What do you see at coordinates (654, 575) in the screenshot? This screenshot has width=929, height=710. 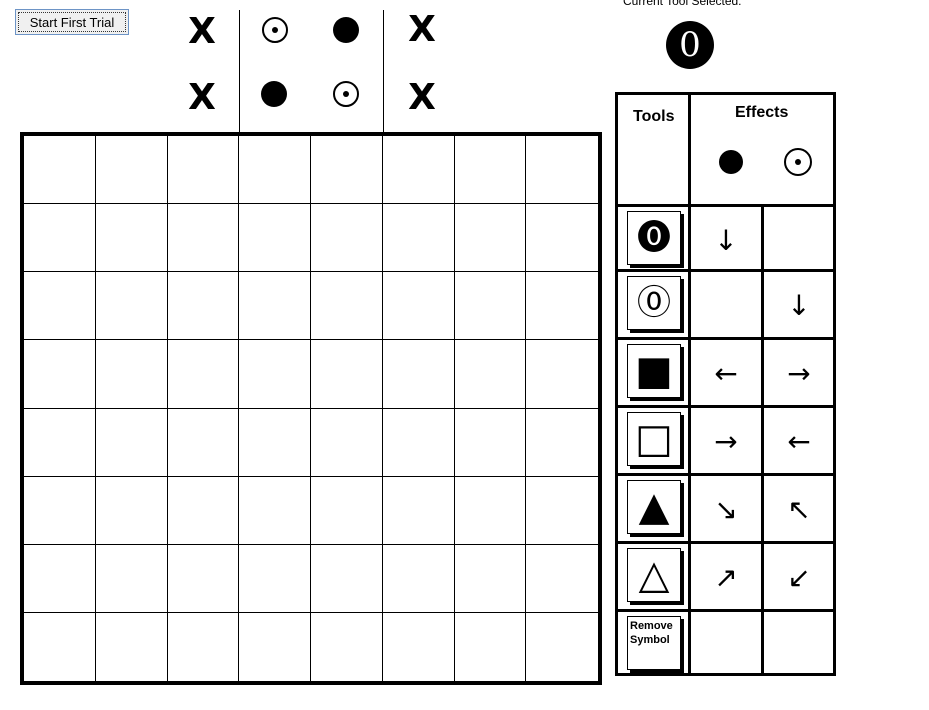 I see `outline-triangle-tool-button: △` at bounding box center [654, 575].